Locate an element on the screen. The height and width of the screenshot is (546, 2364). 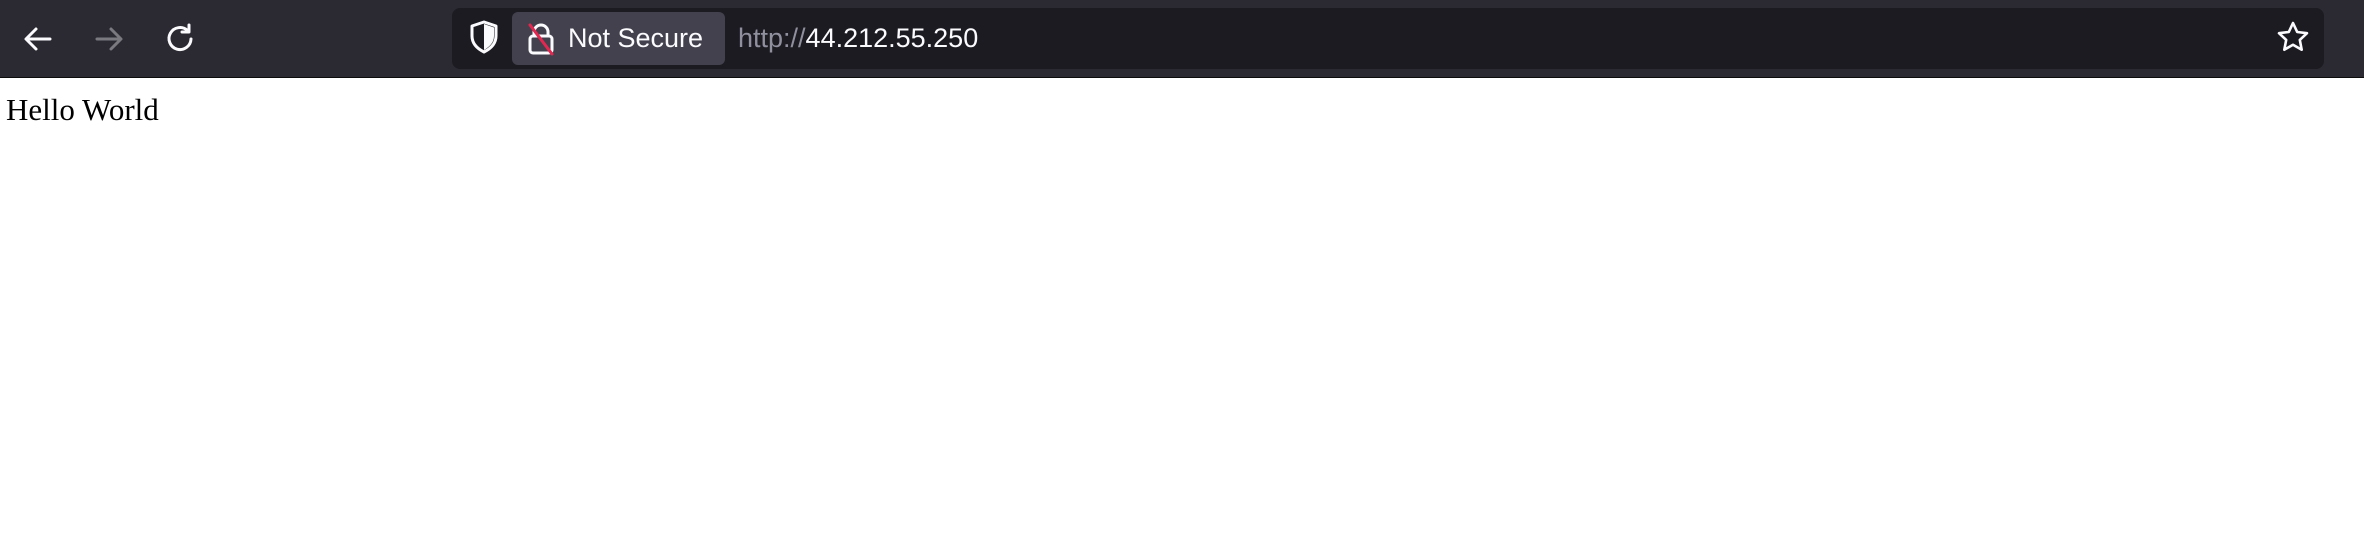
back-button is located at coordinates (38, 39).